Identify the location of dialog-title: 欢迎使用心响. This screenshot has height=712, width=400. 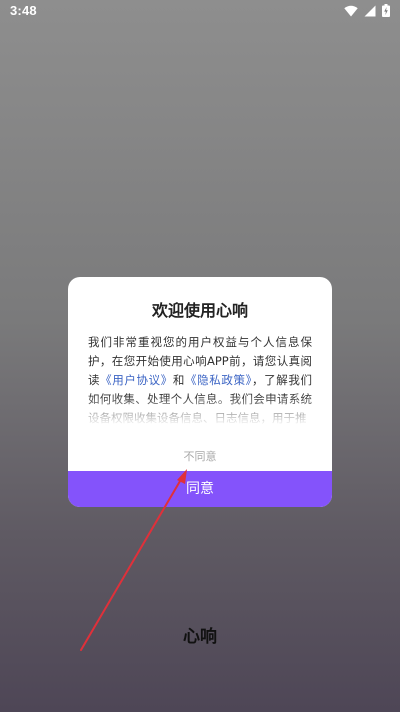
(199, 310).